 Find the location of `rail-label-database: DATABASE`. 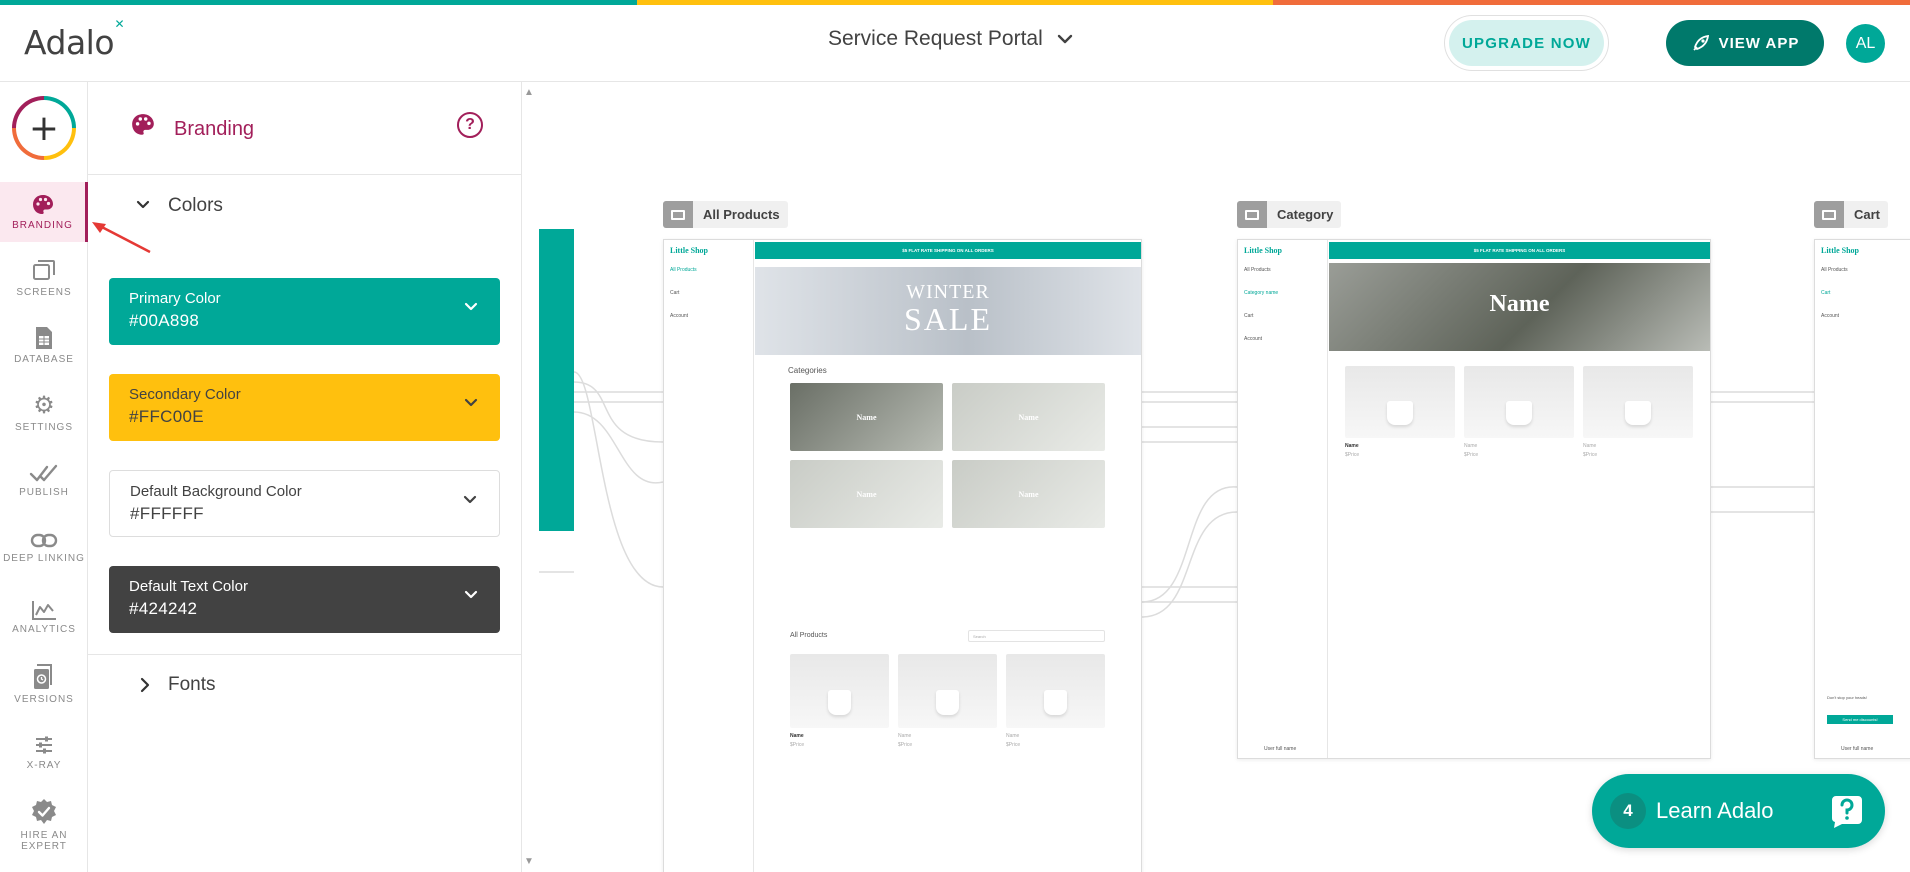

rail-label-database: DATABASE is located at coordinates (44, 359).